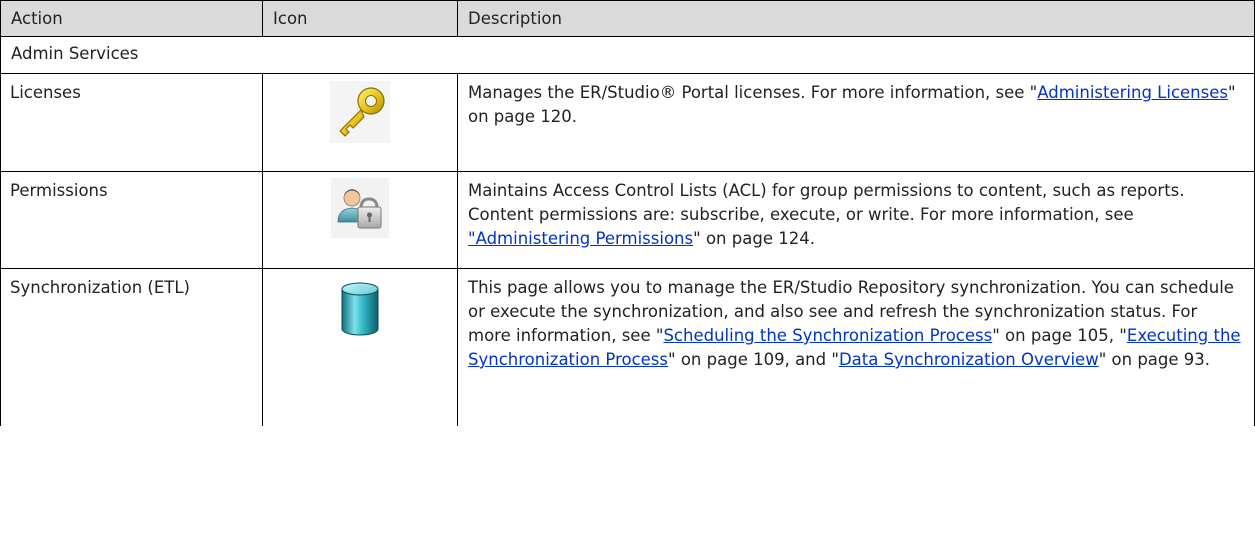 The height and width of the screenshot is (546, 1255). I want to click on action-permissions: Permissions, so click(131, 220).